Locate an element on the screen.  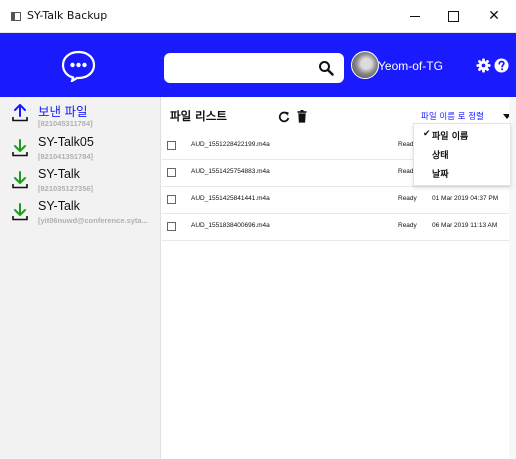
sidebar-item-subtitle: [821041351784] is located at coordinates (66, 156).